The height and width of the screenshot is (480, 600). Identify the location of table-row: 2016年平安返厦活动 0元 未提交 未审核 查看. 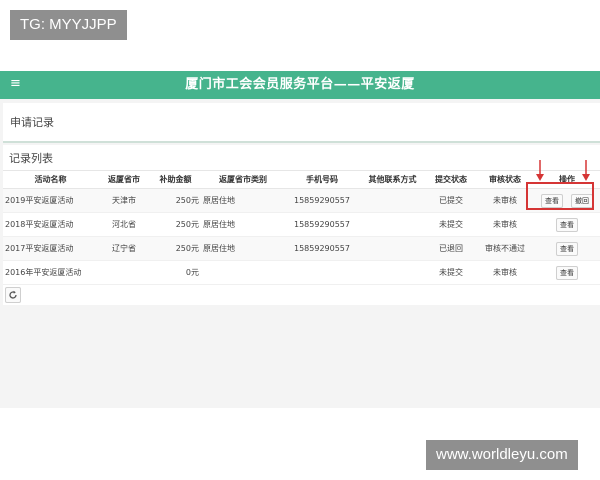
(301, 272).